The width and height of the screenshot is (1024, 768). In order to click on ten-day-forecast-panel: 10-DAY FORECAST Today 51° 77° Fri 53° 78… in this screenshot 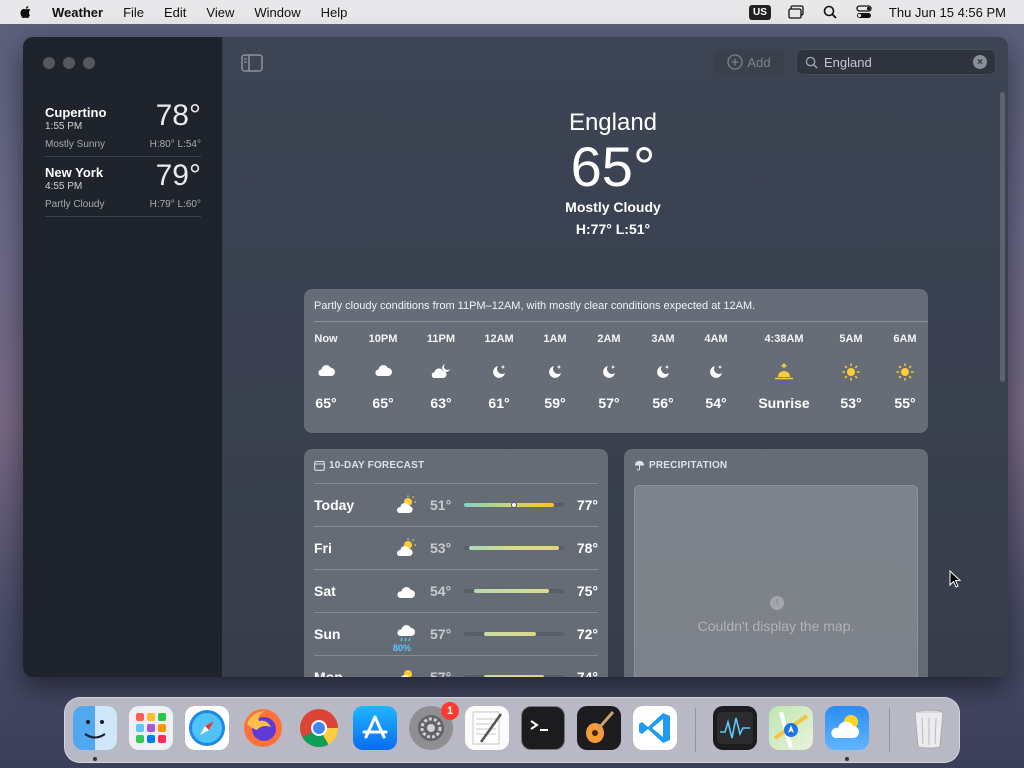, I will do `click(456, 563)`.